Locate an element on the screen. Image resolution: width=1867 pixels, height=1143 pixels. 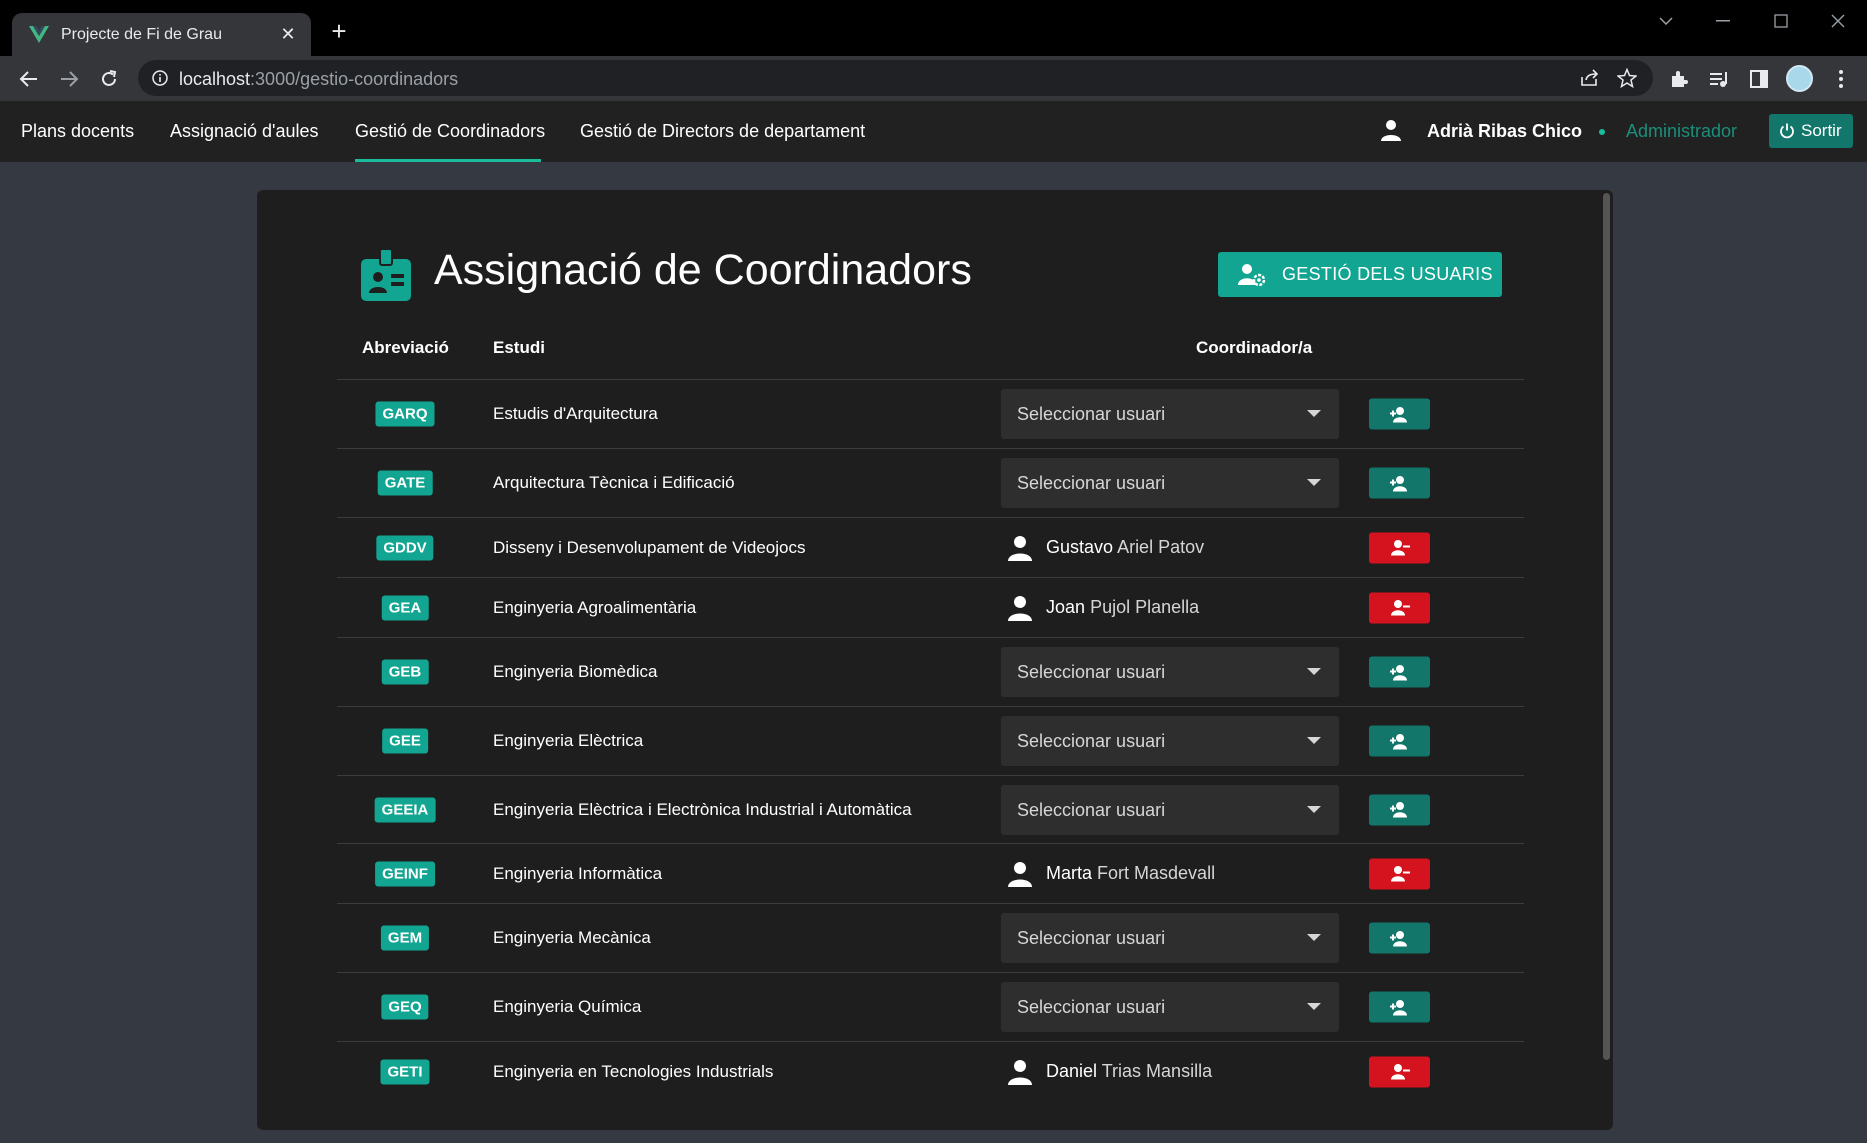
abbr-badge: GEM is located at coordinates (405, 938).